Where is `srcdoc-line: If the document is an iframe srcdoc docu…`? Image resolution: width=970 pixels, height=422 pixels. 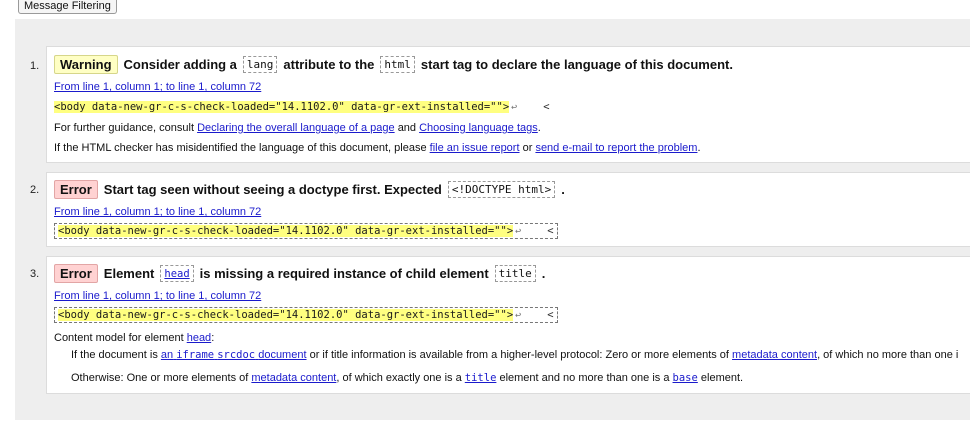
srcdoc-line: If the document is an iframe srcdoc docu… is located at coordinates (514, 355).